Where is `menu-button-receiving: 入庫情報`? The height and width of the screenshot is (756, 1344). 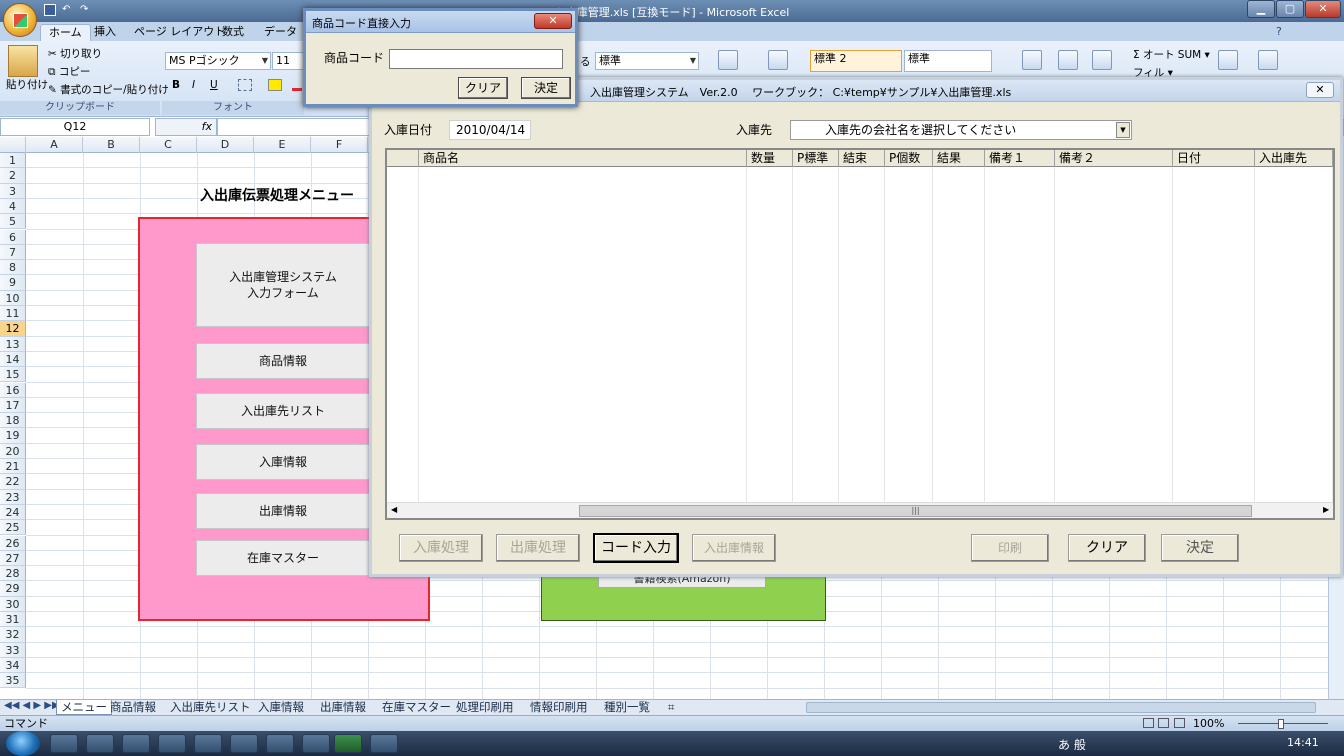 menu-button-receiving: 入庫情報 is located at coordinates (283, 462).